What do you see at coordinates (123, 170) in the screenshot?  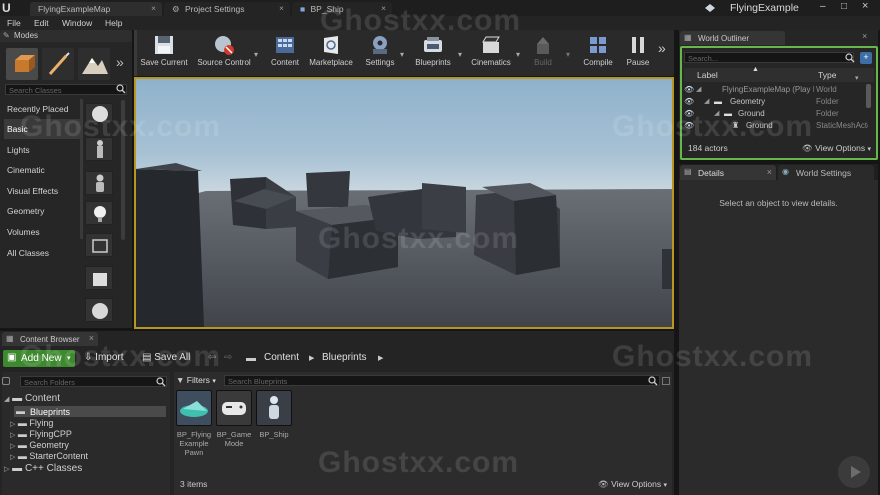 I see `modes-scrollbar` at bounding box center [123, 170].